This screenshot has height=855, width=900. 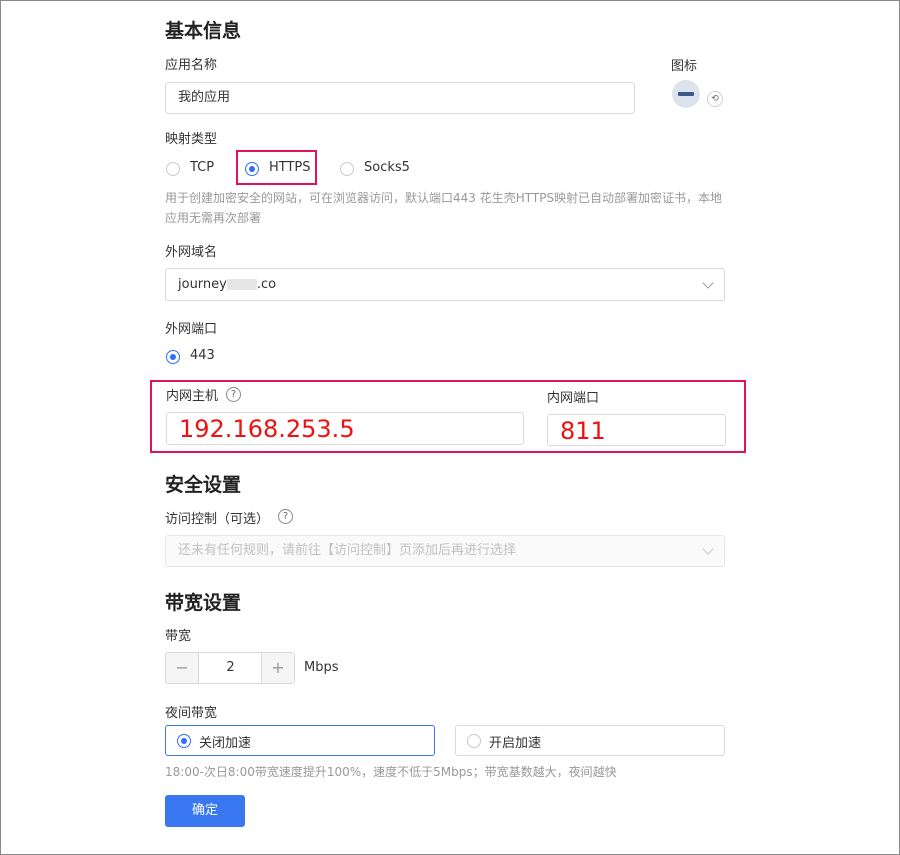 I want to click on access-control-select: 还未有任何规则，请前往【访问控制】页添加后再进行选择, so click(x=445, y=551).